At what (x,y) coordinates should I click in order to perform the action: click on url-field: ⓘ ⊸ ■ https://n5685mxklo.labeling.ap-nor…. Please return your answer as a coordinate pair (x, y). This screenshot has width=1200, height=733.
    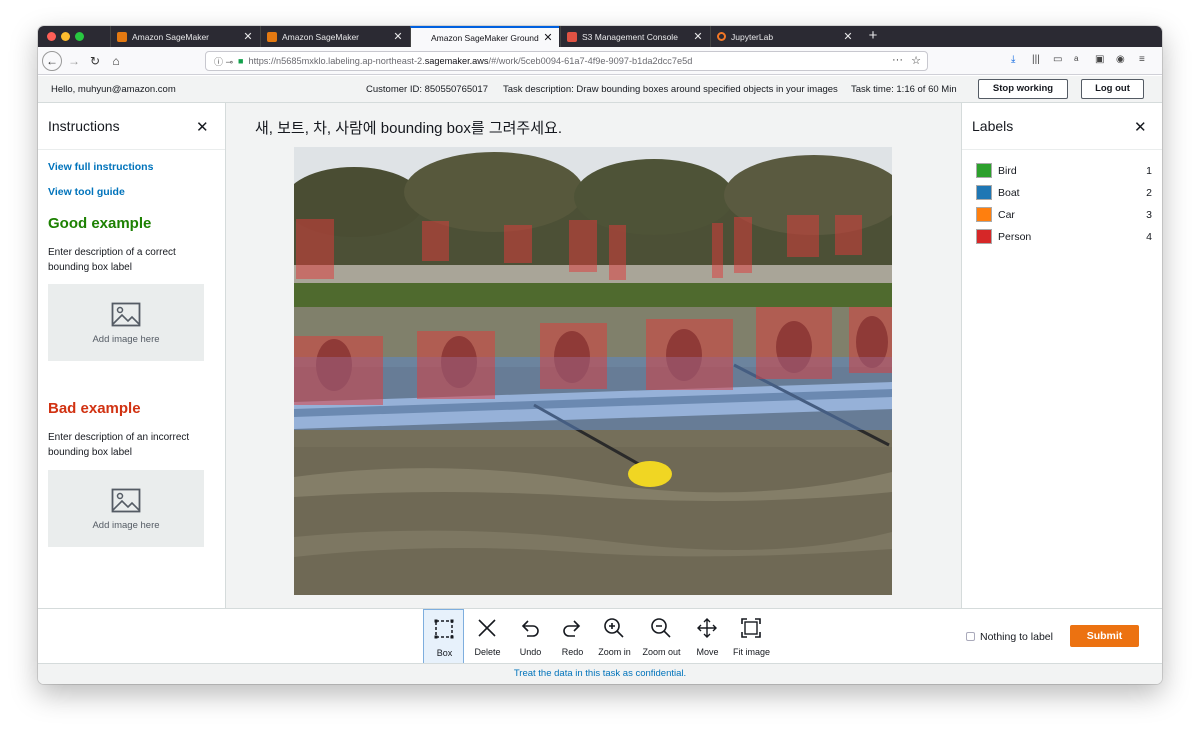
    Looking at the image, I should click on (566, 61).